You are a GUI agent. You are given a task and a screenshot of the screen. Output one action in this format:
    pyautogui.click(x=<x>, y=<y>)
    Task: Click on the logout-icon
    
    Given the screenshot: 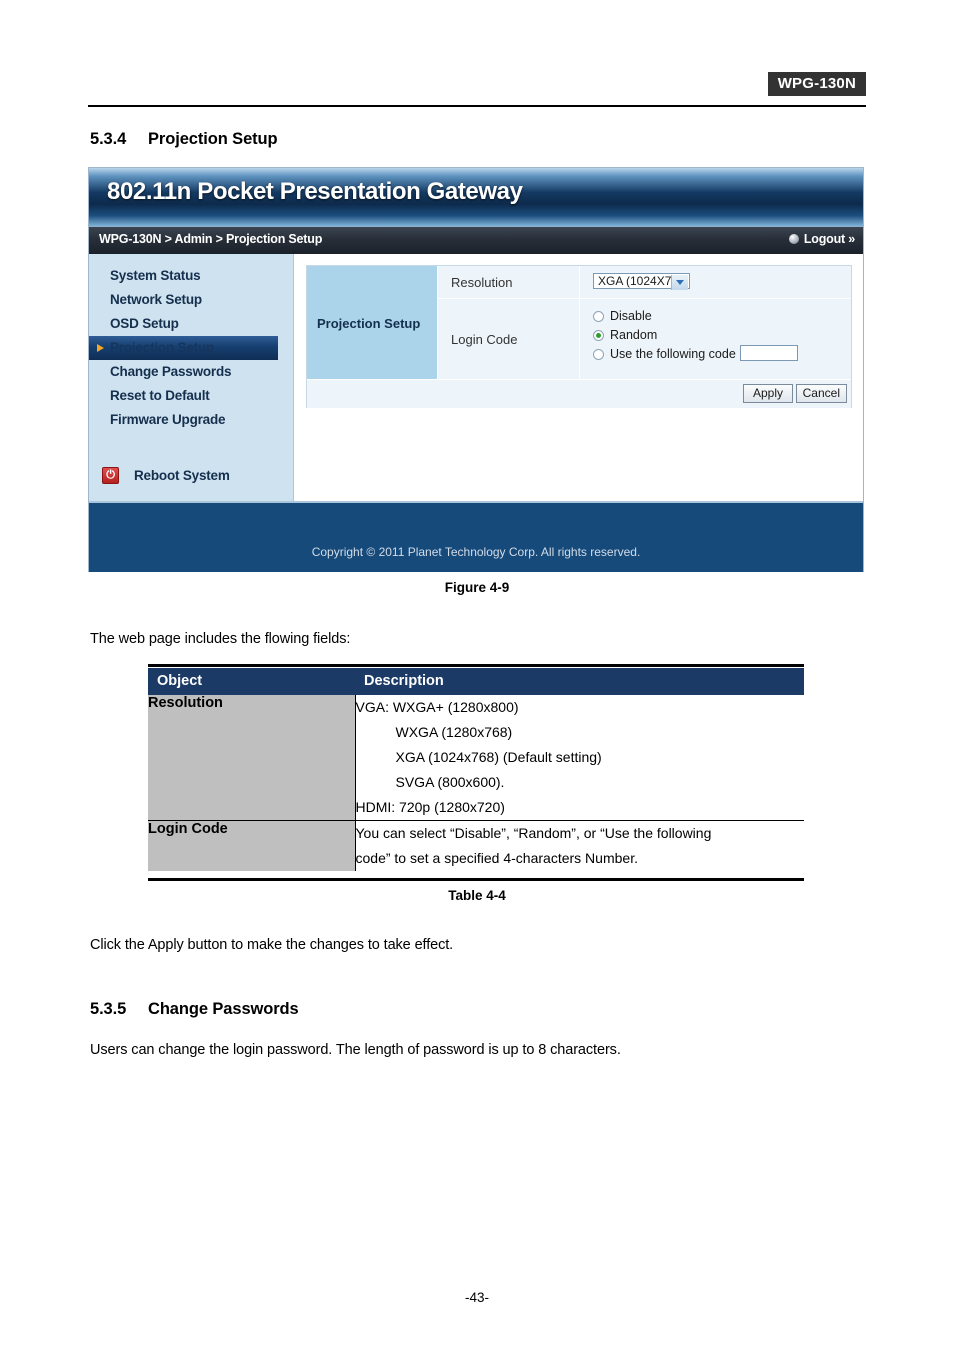 What is the action you would take?
    pyautogui.click(x=793, y=239)
    